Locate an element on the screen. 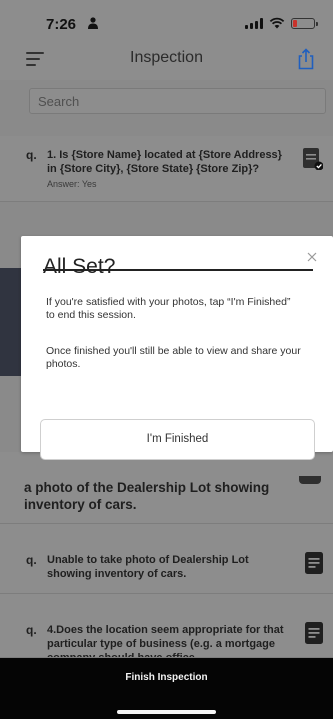  home-indicator is located at coordinates (166, 712).